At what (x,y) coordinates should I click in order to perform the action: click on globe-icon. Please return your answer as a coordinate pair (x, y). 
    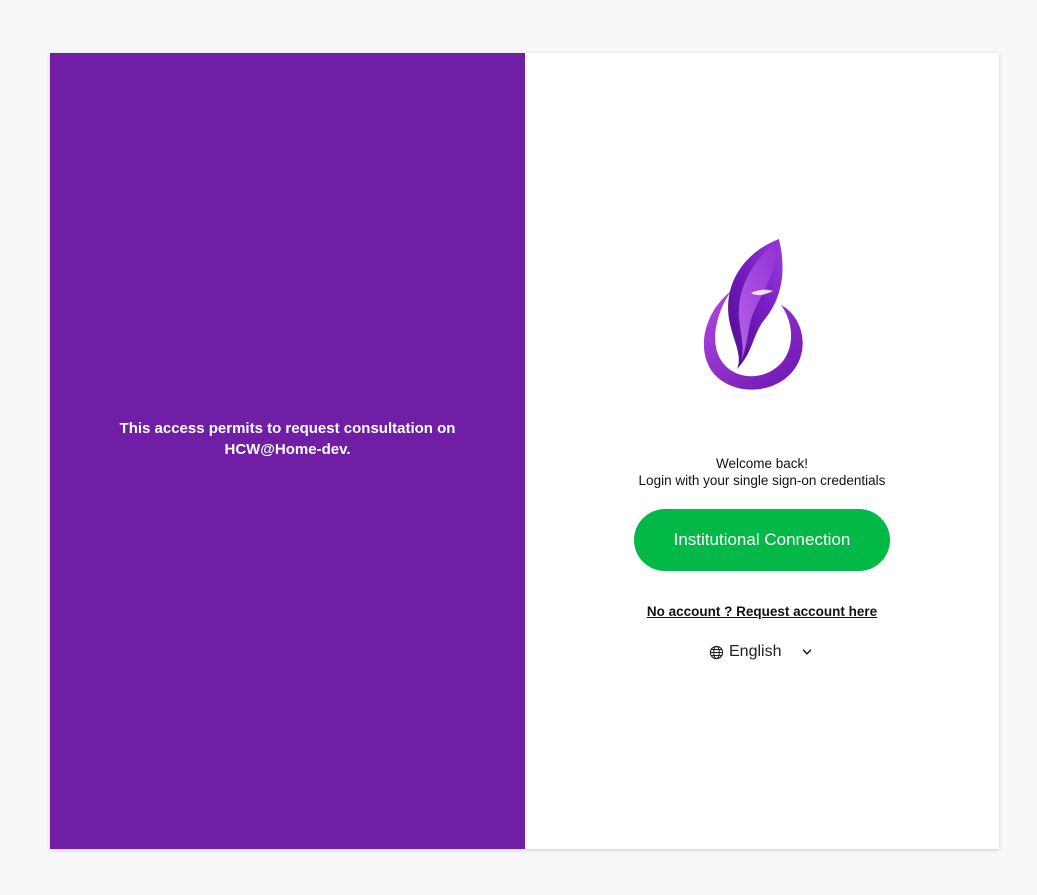
    Looking at the image, I should click on (716, 652).